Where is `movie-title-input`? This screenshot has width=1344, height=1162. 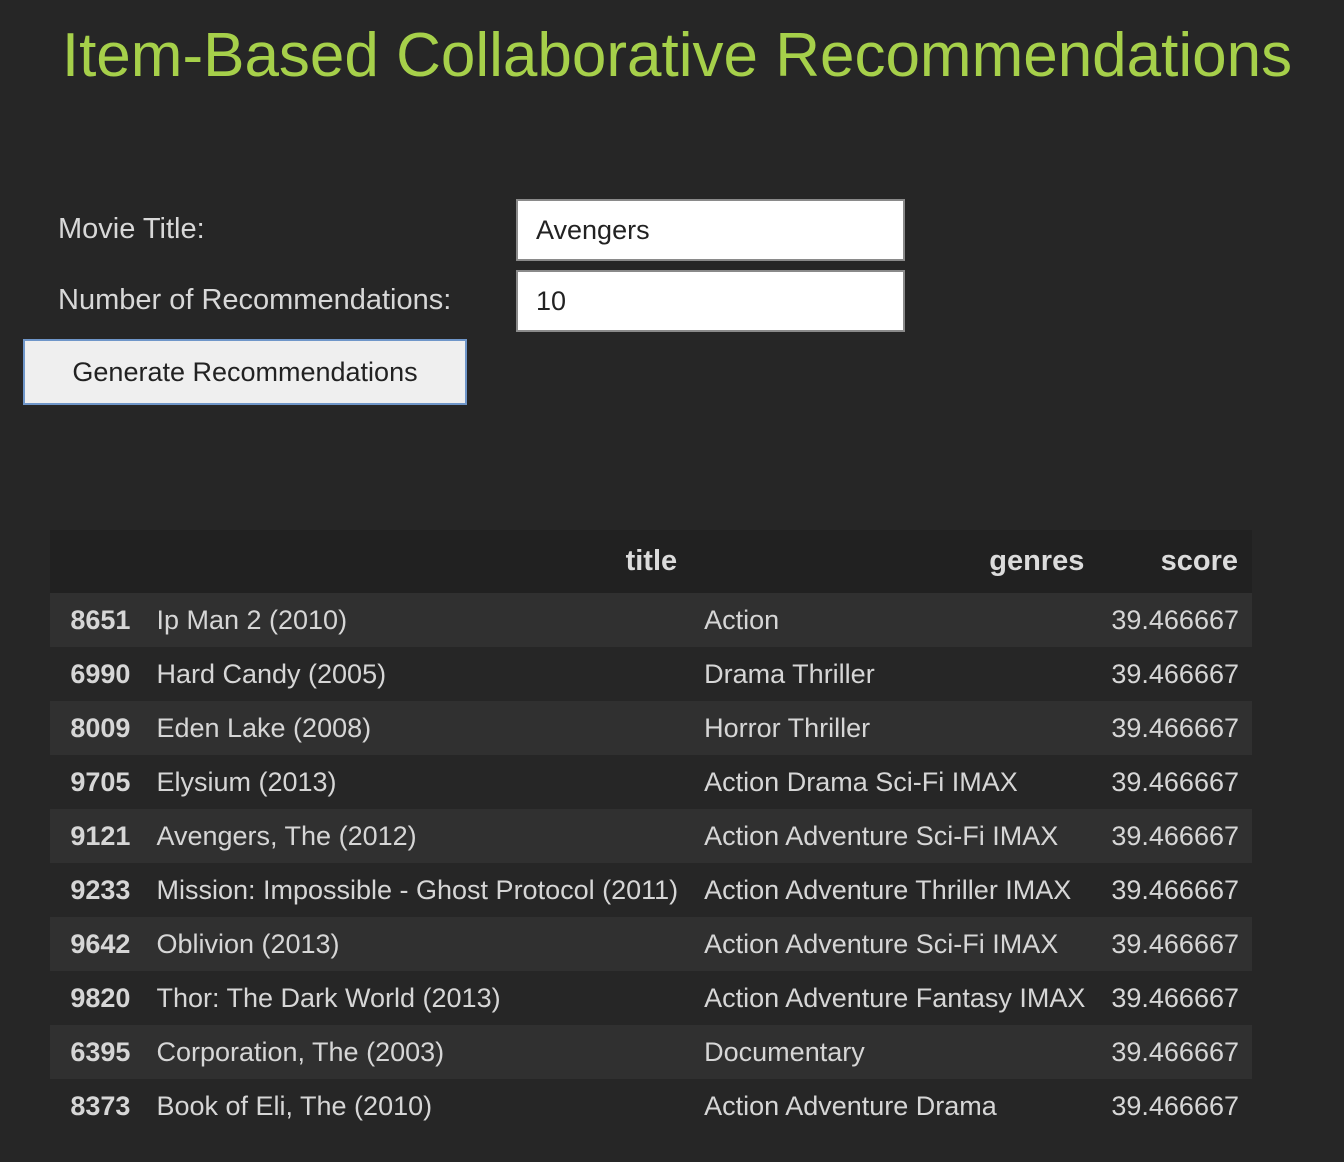
movie-title-input is located at coordinates (710, 230).